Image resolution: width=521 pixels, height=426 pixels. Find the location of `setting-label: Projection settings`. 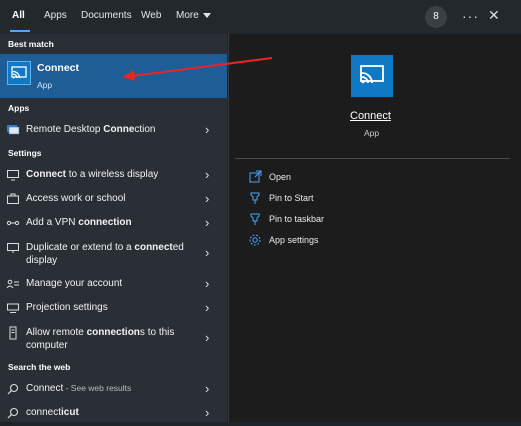

setting-label: Projection settings is located at coordinates (67, 307).